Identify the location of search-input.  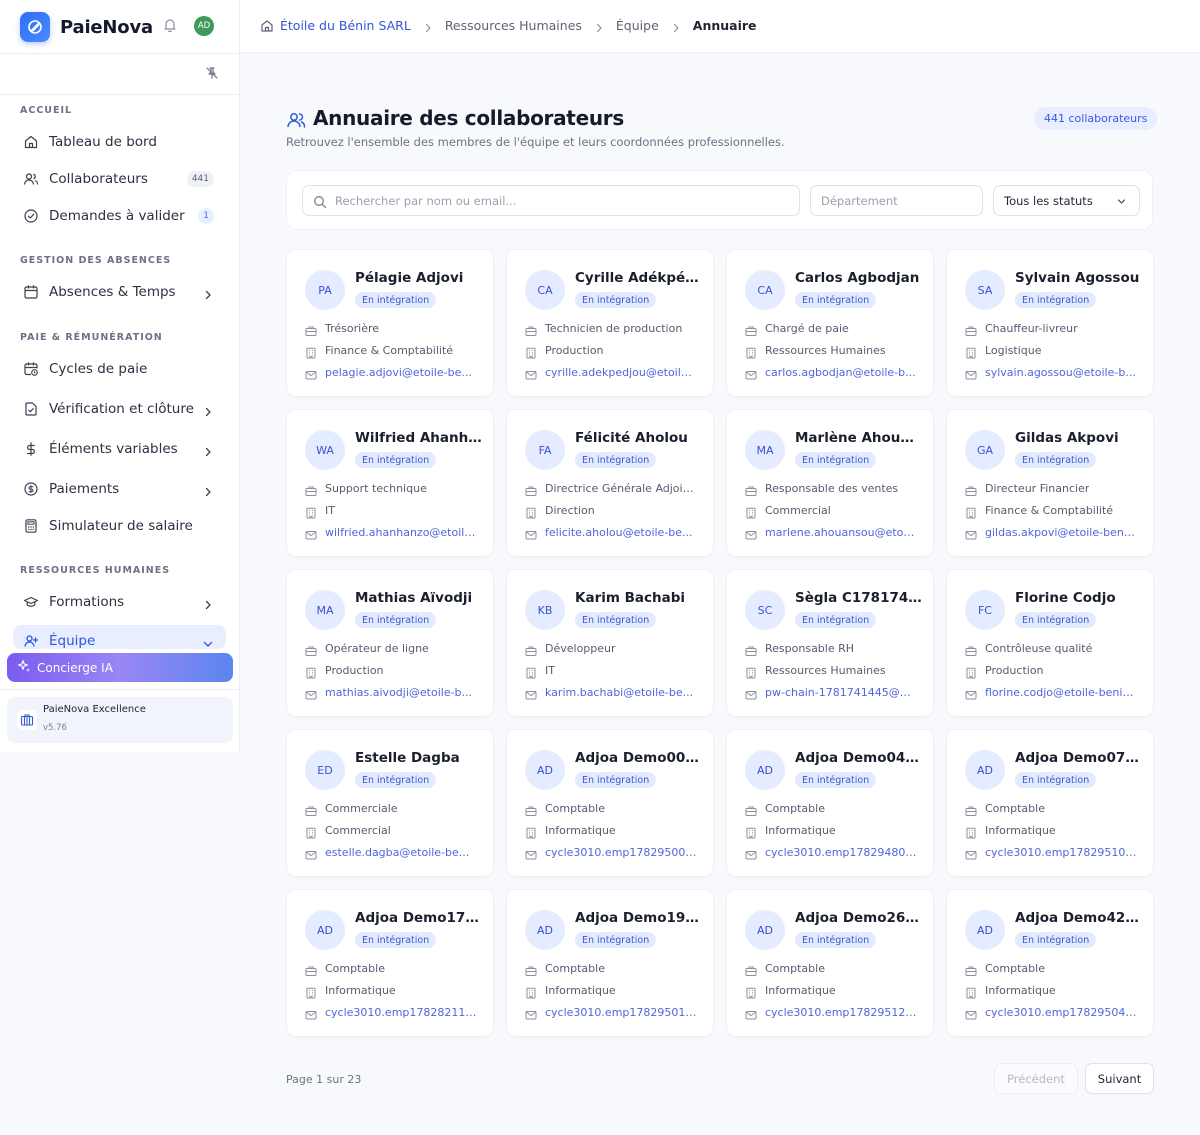
(565, 200).